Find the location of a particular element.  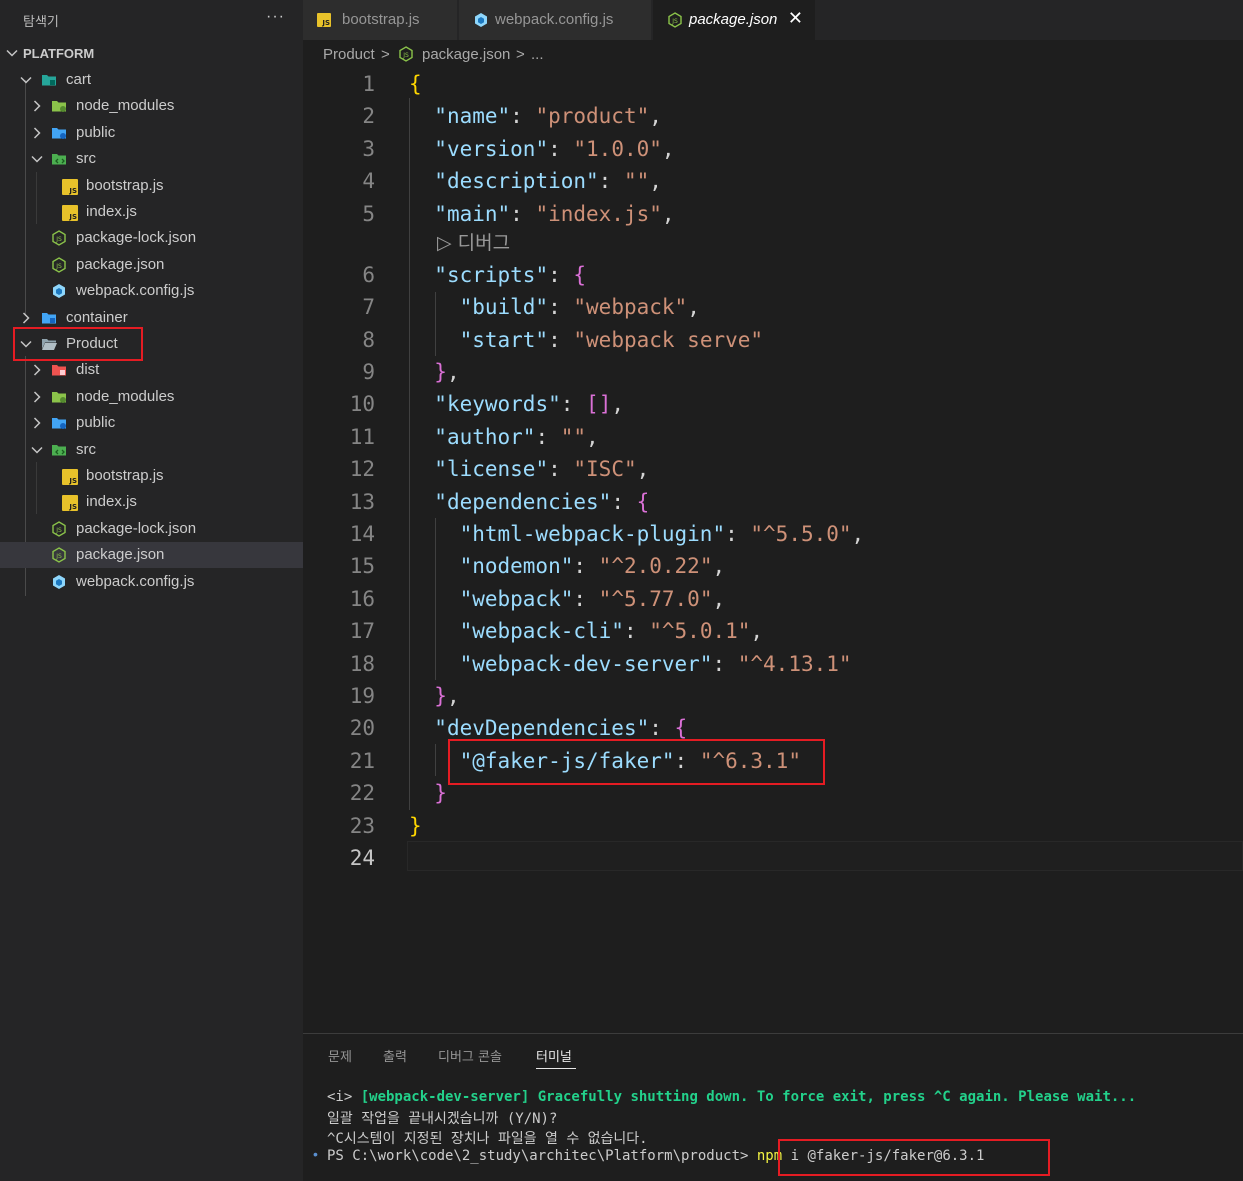

line-number: 20 is located at coordinates (362, 728).